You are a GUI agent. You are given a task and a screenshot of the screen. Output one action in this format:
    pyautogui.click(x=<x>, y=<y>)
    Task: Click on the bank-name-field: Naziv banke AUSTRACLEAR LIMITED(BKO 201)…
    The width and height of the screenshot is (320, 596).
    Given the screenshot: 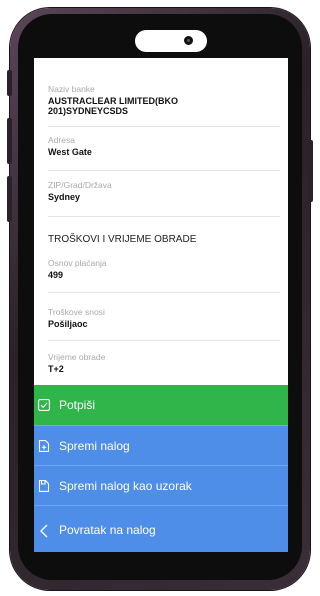 What is the action you would take?
    pyautogui.click(x=164, y=100)
    